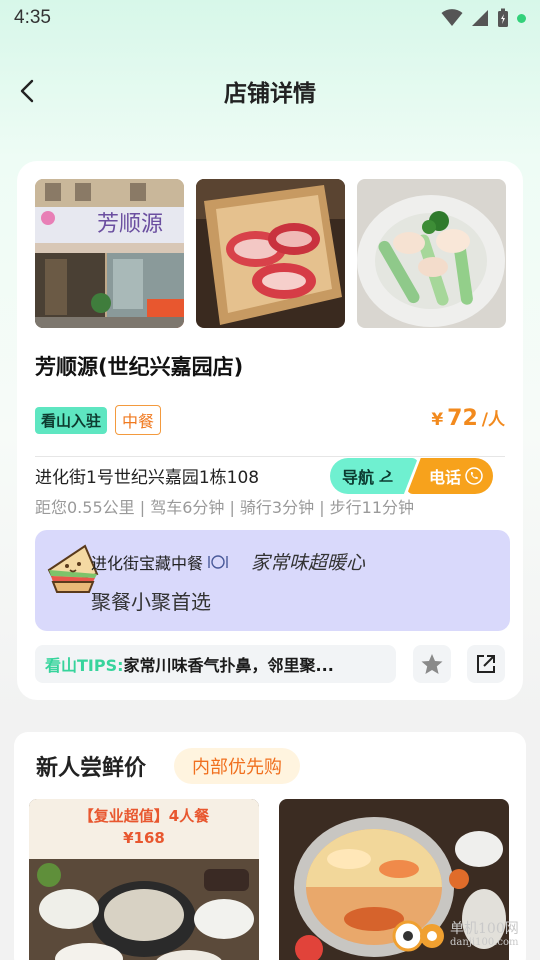 The image size is (540, 960). I want to click on deals-title: 新人尝鲜价, so click(91, 768).